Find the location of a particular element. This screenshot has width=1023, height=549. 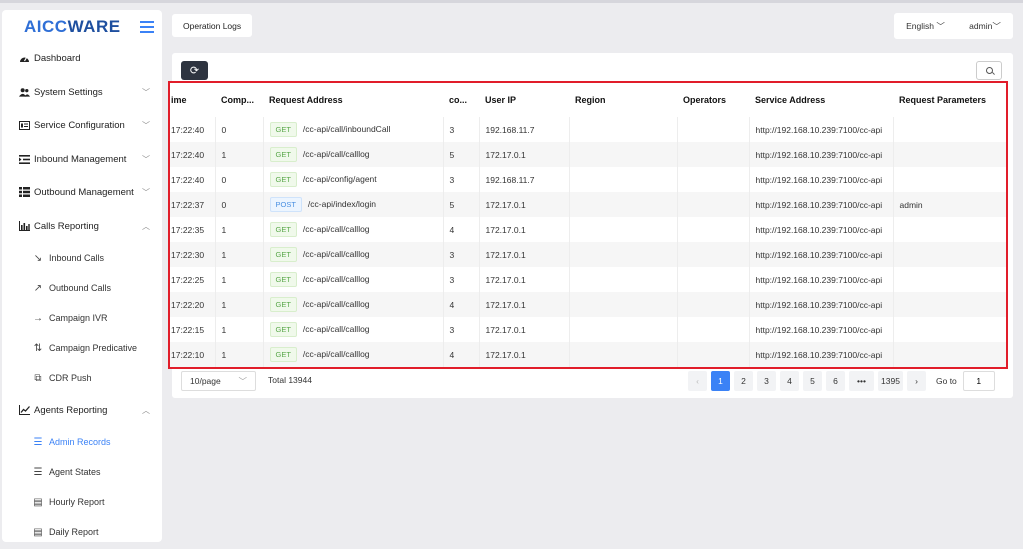

goto-page-input is located at coordinates (978, 381).